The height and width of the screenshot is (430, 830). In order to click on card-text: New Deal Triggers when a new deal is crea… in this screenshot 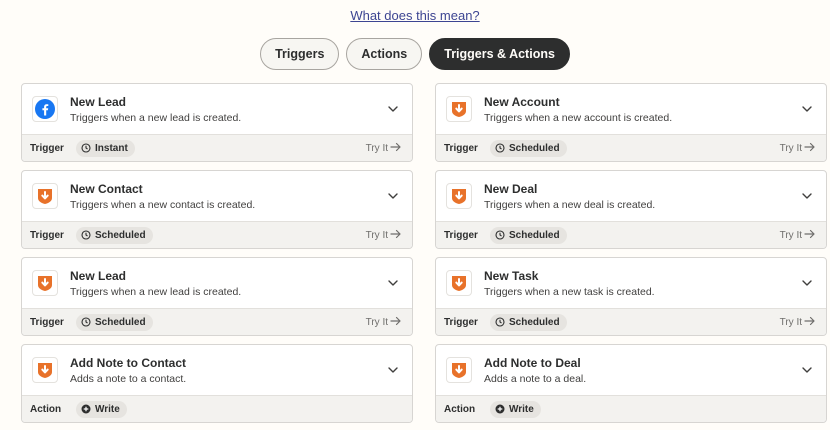, I will do `click(569, 196)`.